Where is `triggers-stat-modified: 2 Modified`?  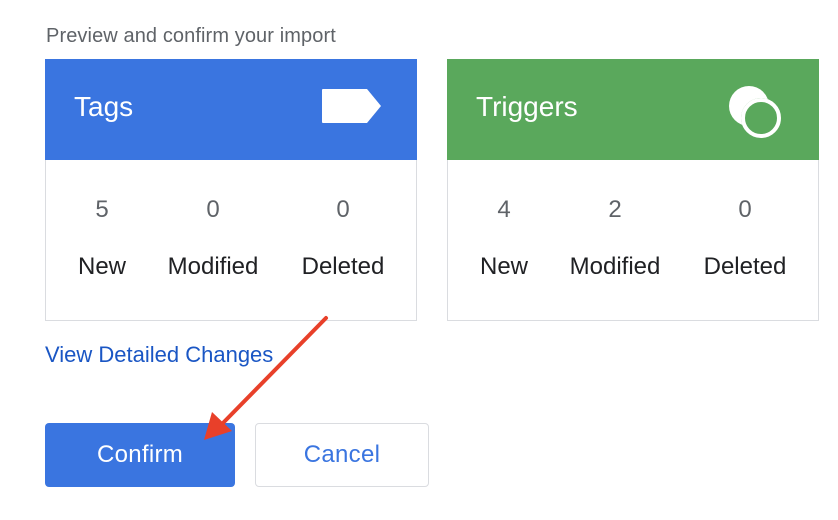 triggers-stat-modified: 2 Modified is located at coordinates (615, 238).